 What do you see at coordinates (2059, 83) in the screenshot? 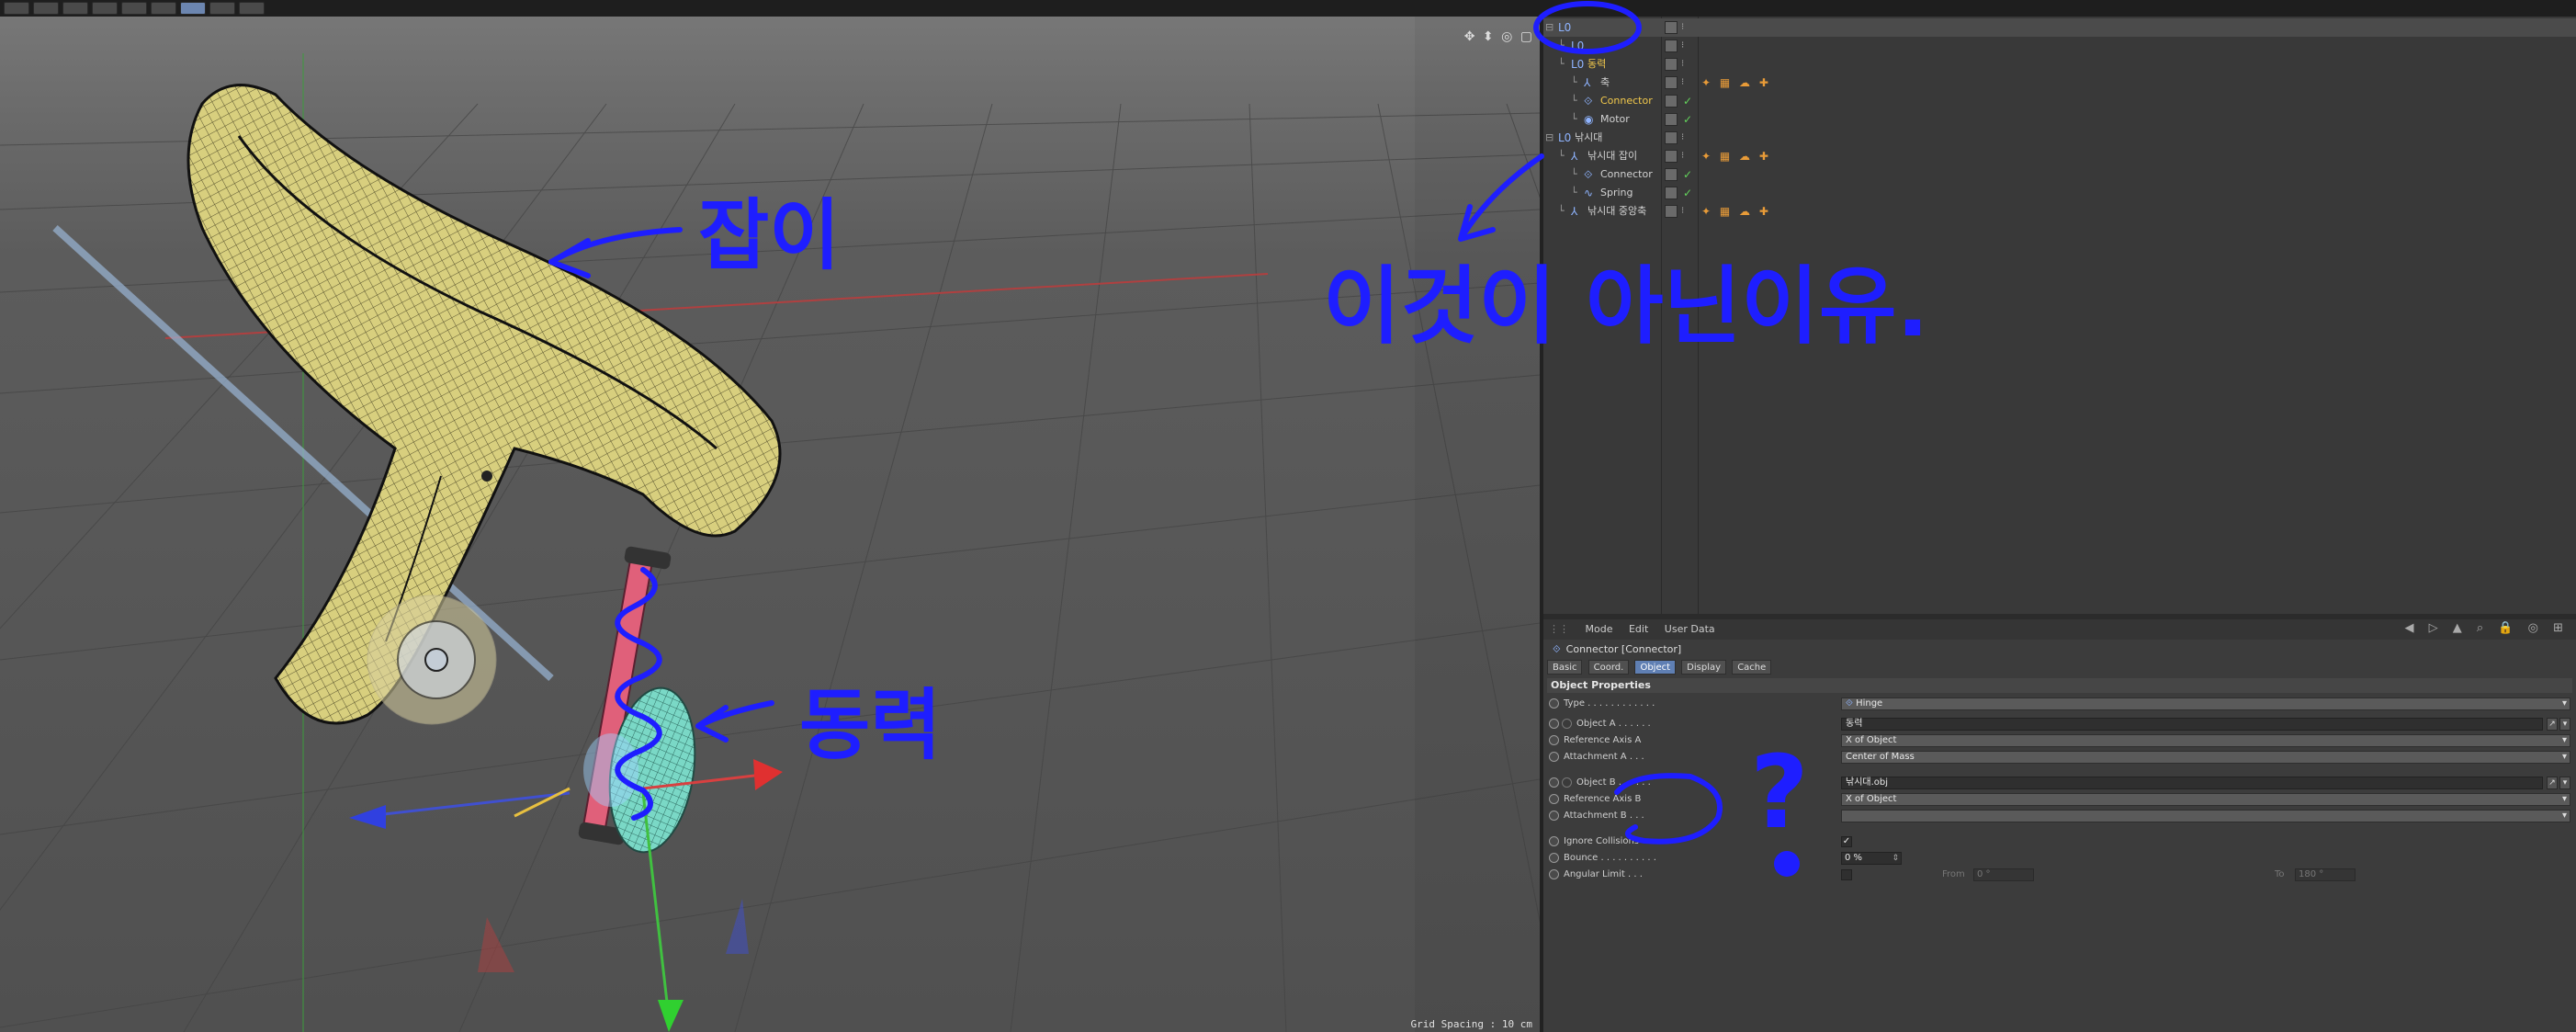
I see `object-row: └ ⅄ 축 ⁝ ✦ ▦ ☁ ✚` at bounding box center [2059, 83].